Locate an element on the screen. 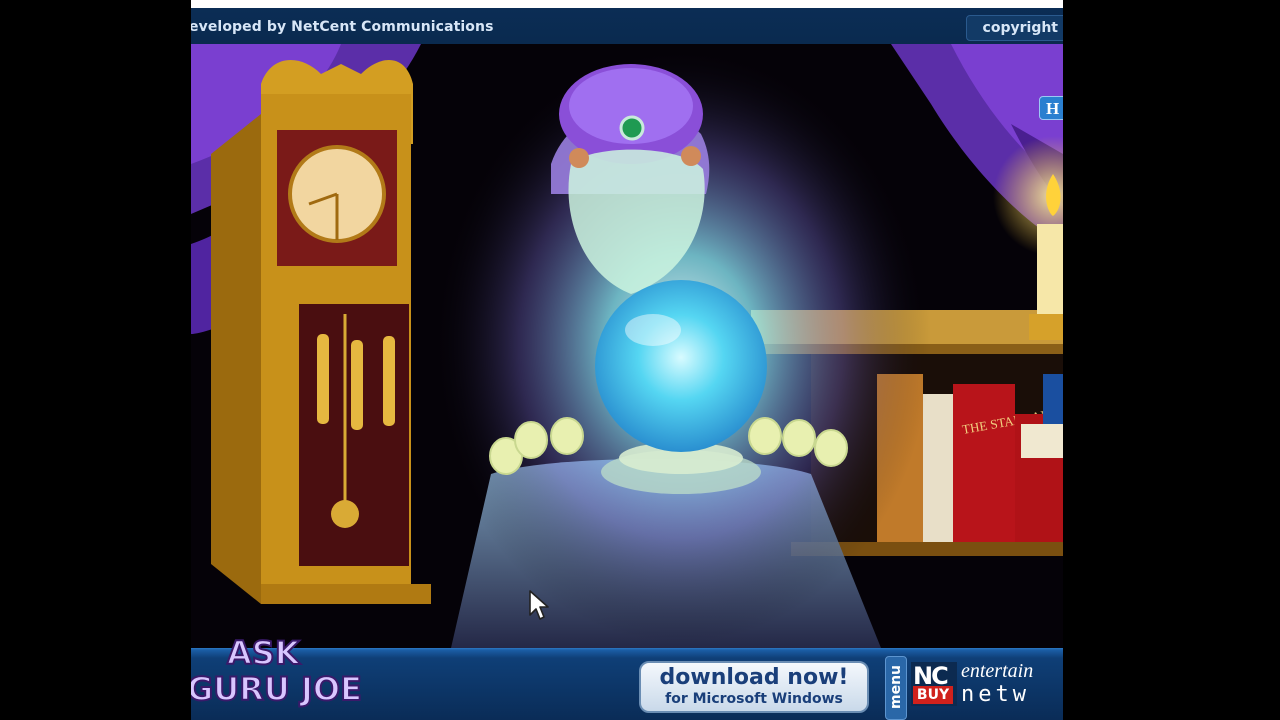 This screenshot has height=720, width=1280. menu-label: menu is located at coordinates (896, 687).